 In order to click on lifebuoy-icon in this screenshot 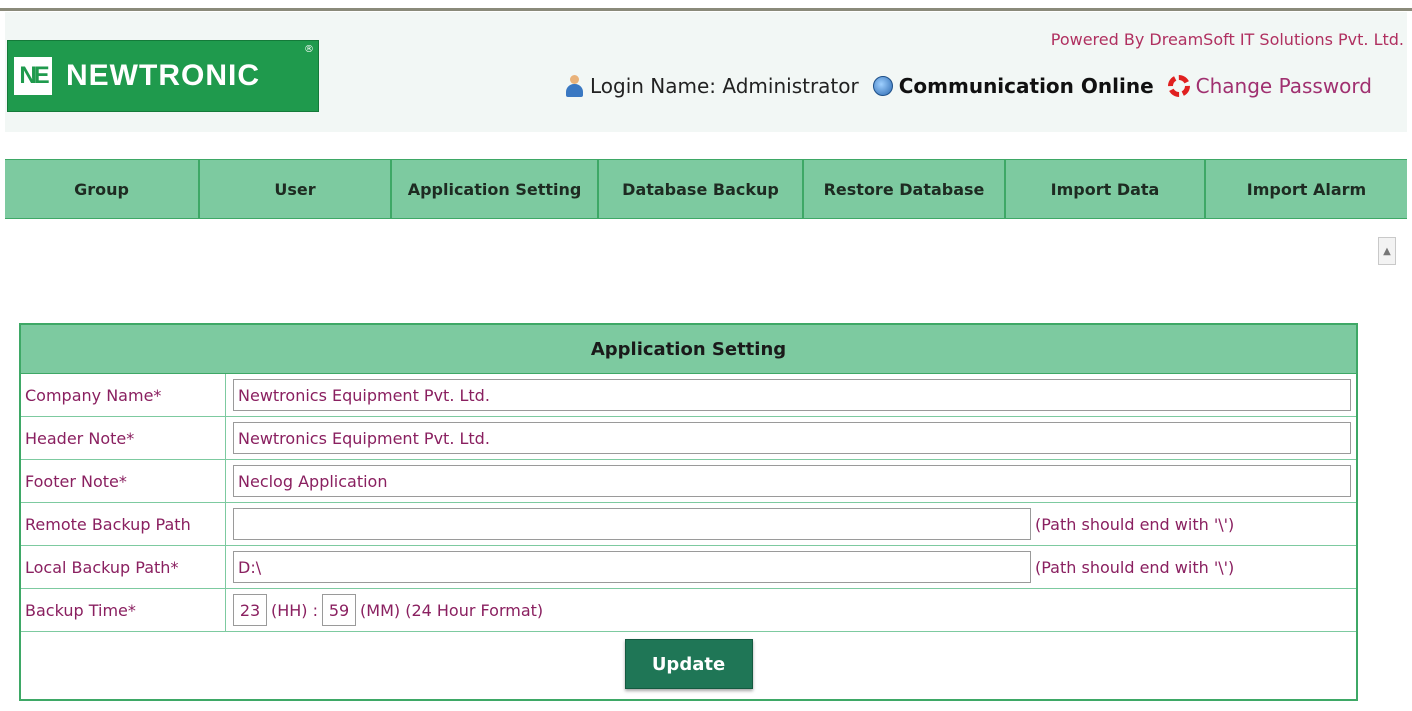, I will do `click(1178, 86)`.